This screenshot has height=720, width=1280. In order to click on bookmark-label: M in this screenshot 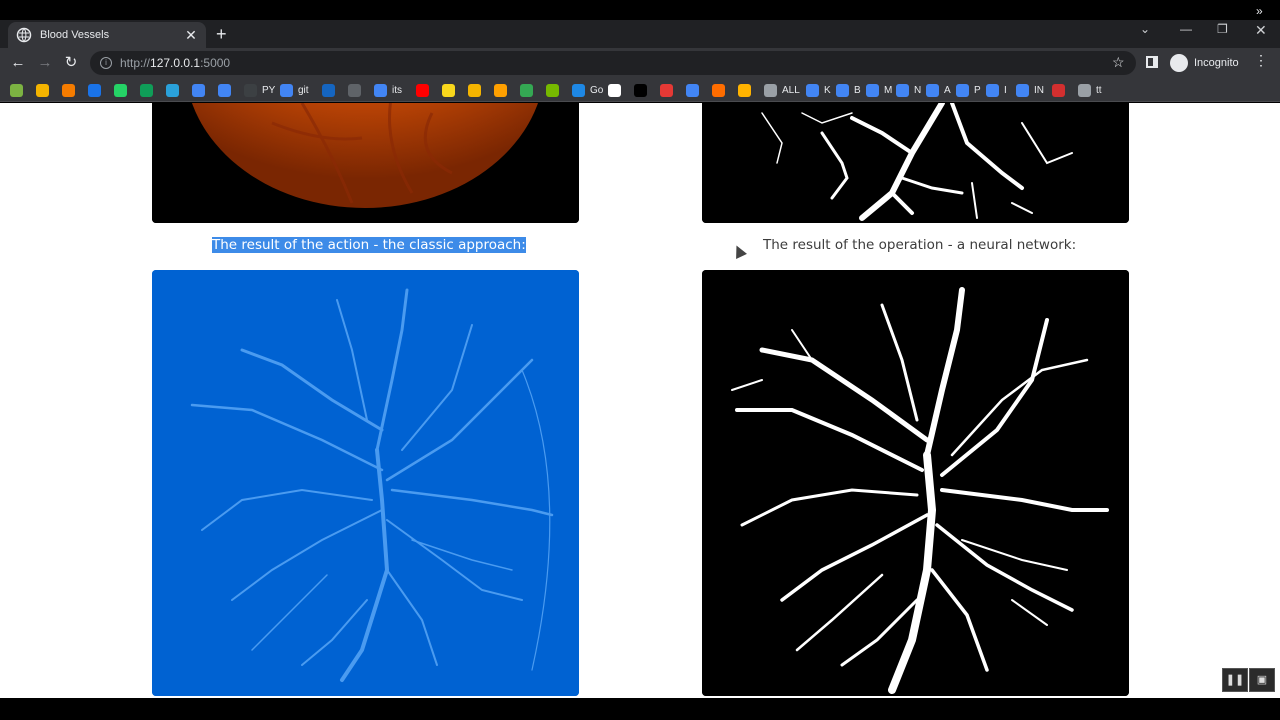, I will do `click(888, 90)`.